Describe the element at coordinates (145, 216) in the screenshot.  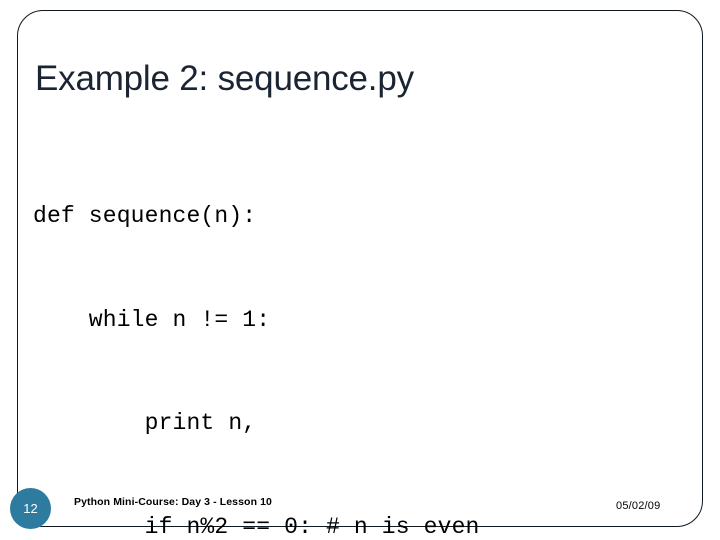
I see `code-line: def sequence(n):` at that location.